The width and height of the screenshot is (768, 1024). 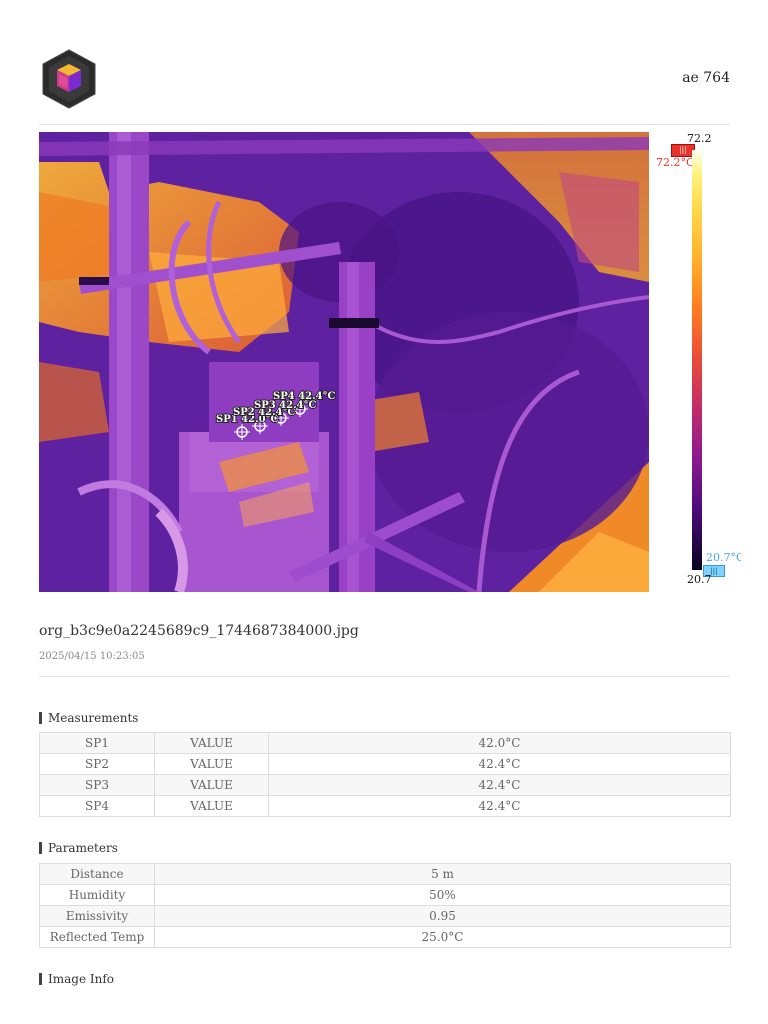 I want to click on file-name: org_b3c9e0a2245689c9_1744687384000.jpg, so click(x=199, y=631).